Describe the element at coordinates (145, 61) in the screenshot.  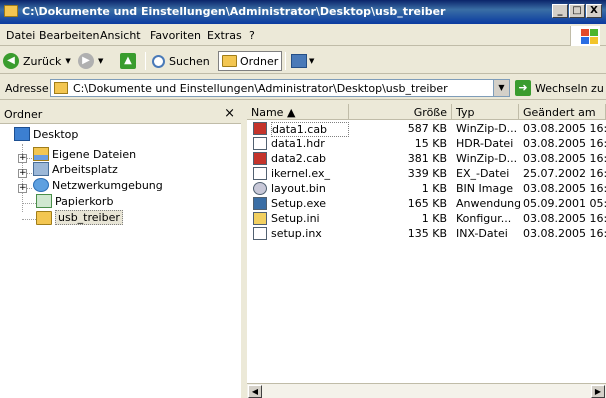
I see `toolbar-separator` at that location.